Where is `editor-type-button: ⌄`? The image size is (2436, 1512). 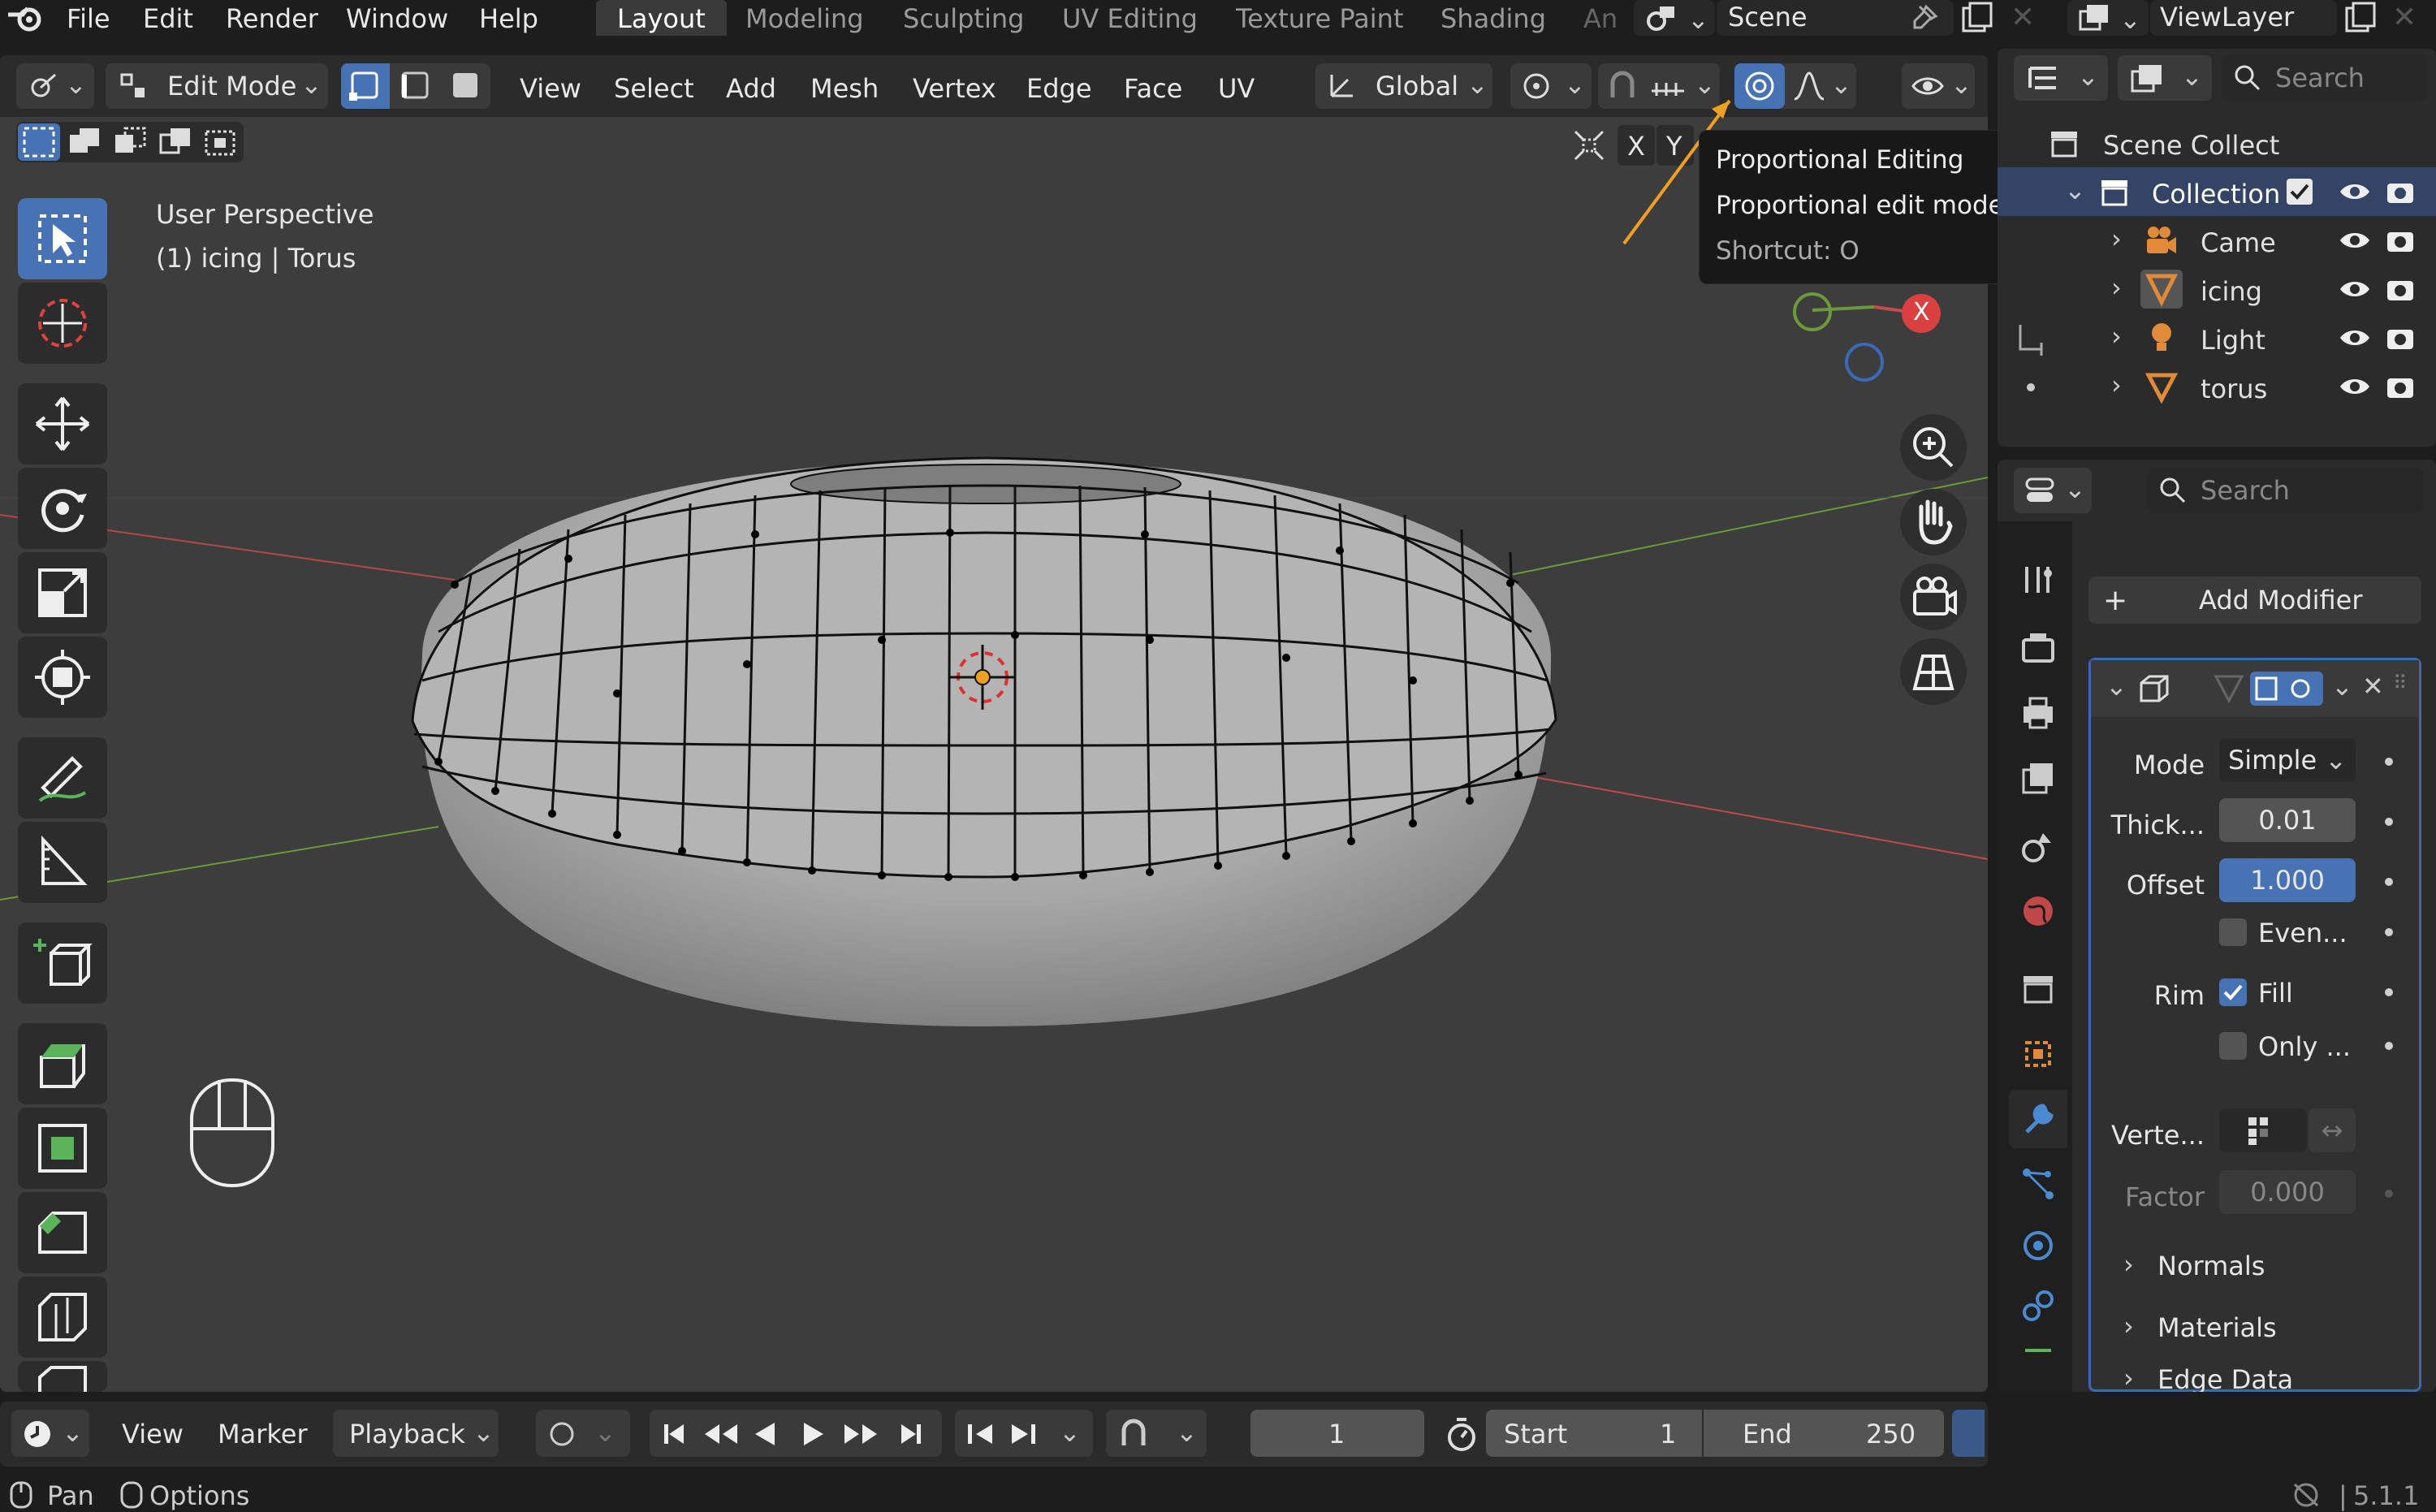 editor-type-button: ⌄ is located at coordinates (55, 86).